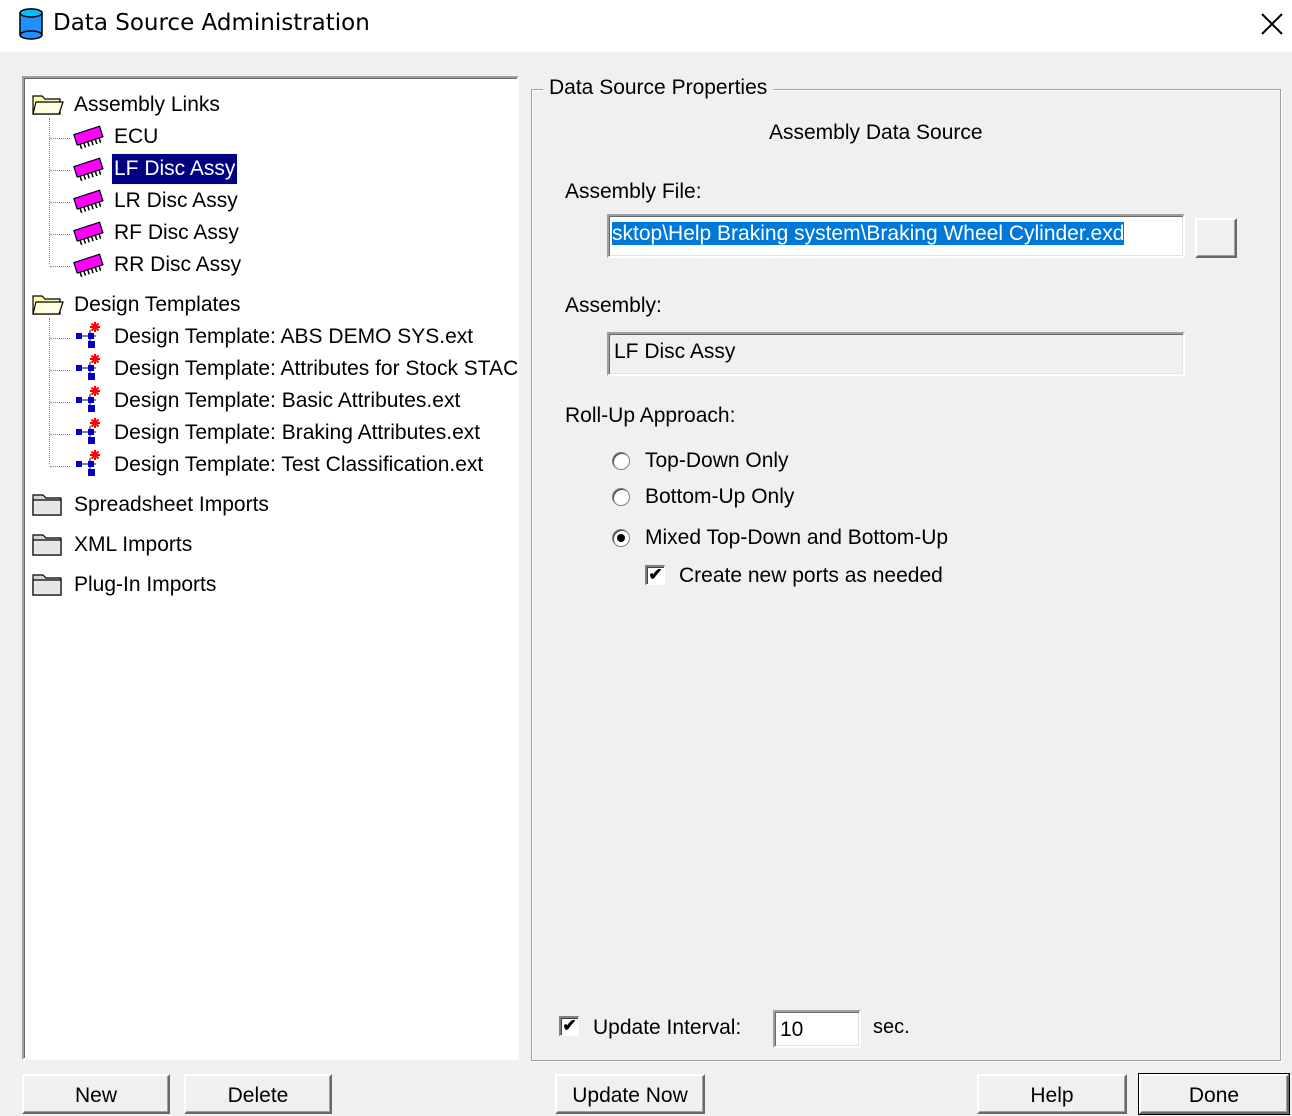  Describe the element at coordinates (96, 1094) in the screenshot. I see `new-button: New` at that location.